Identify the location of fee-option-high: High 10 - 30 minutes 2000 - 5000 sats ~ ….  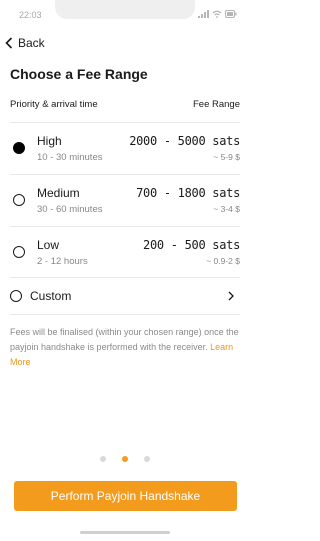
(125, 148).